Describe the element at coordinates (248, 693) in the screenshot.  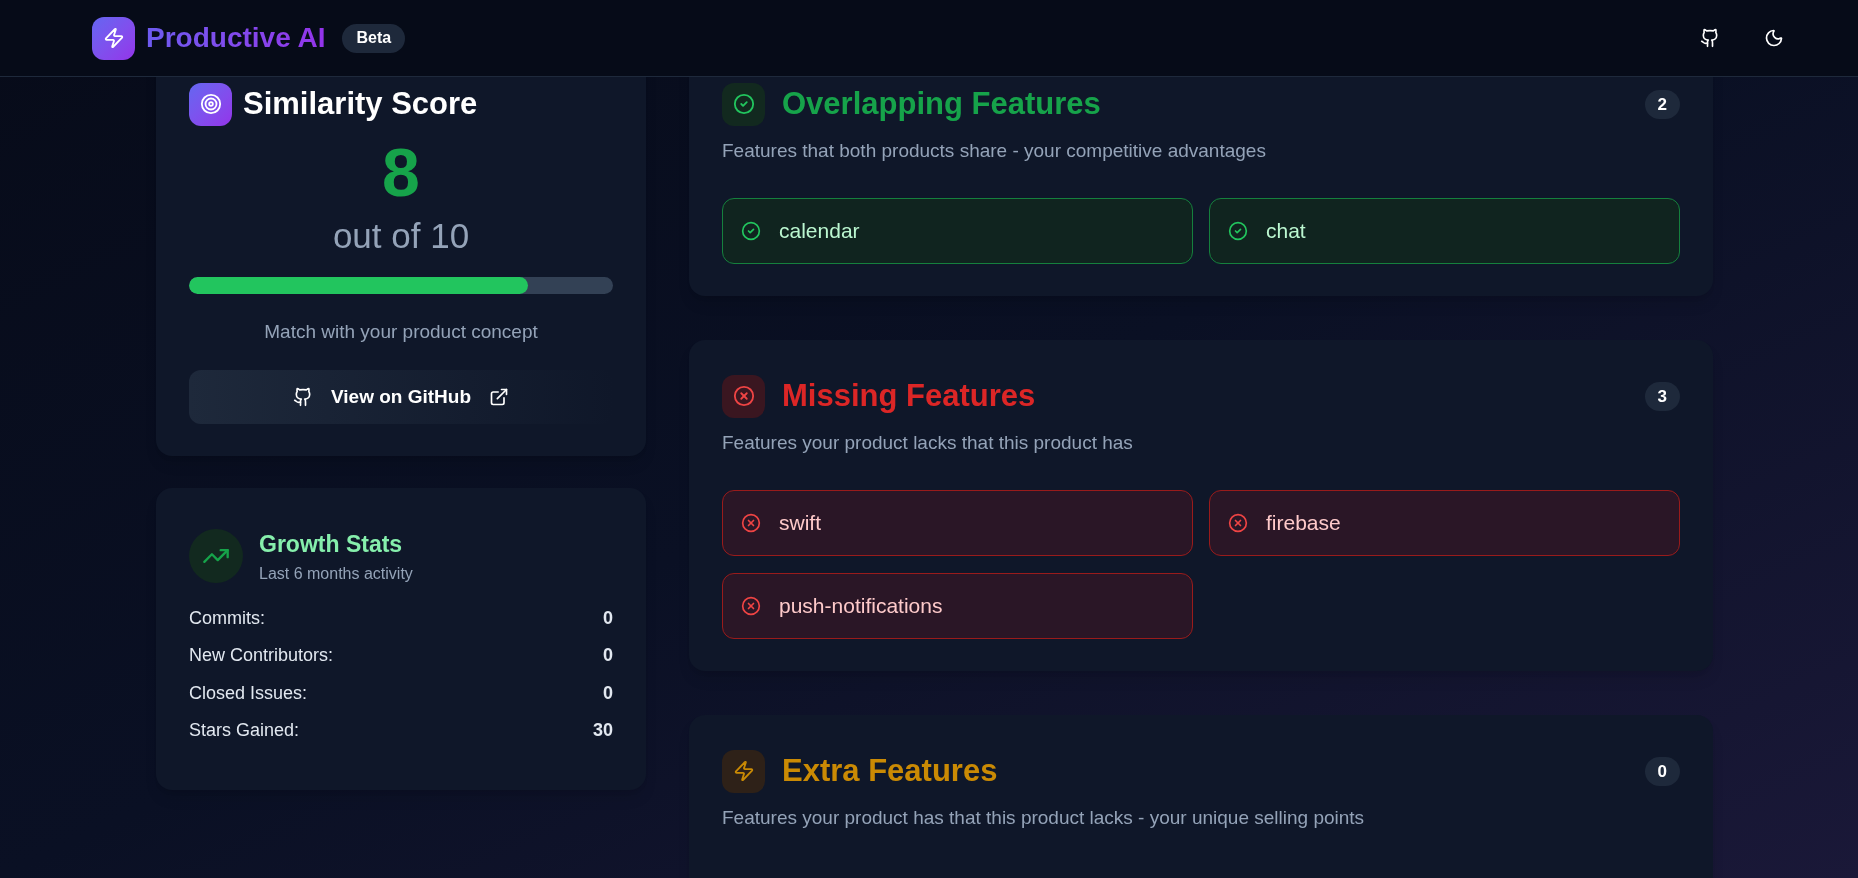
I see `stat-label: Closed Issues:` at that location.